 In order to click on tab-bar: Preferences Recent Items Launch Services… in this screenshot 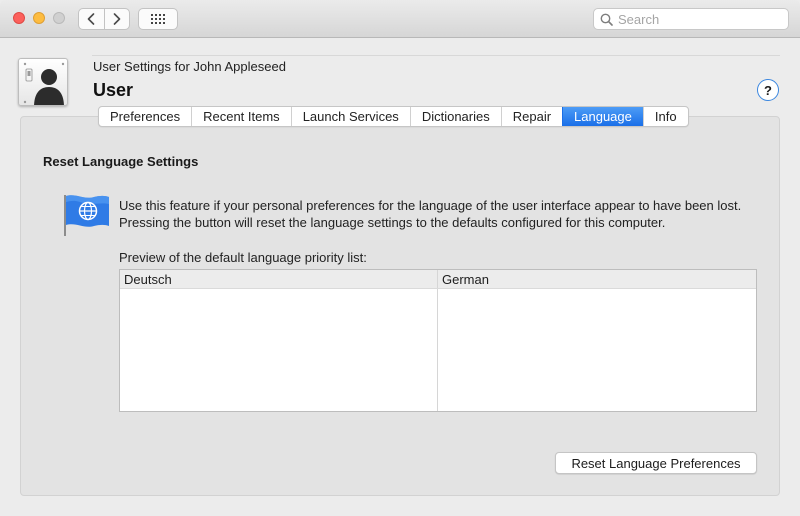, I will do `click(393, 116)`.